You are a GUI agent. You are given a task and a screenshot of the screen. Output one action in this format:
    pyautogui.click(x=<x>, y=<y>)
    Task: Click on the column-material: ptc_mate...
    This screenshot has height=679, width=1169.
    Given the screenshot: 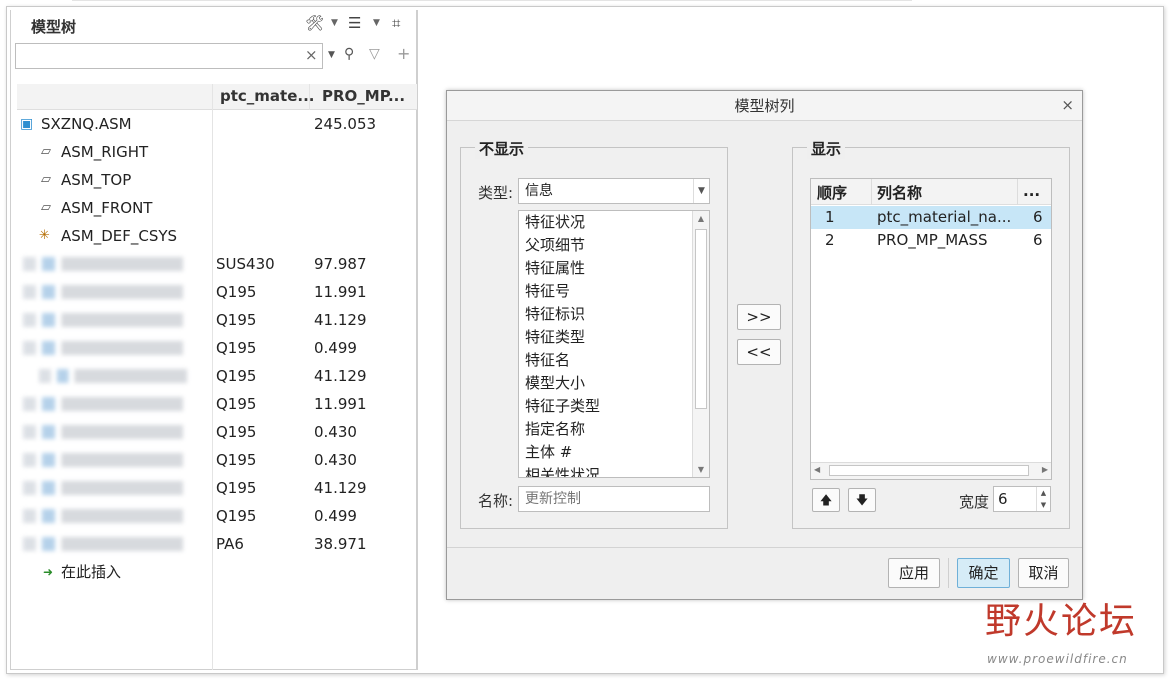 What is the action you would take?
    pyautogui.click(x=267, y=96)
    